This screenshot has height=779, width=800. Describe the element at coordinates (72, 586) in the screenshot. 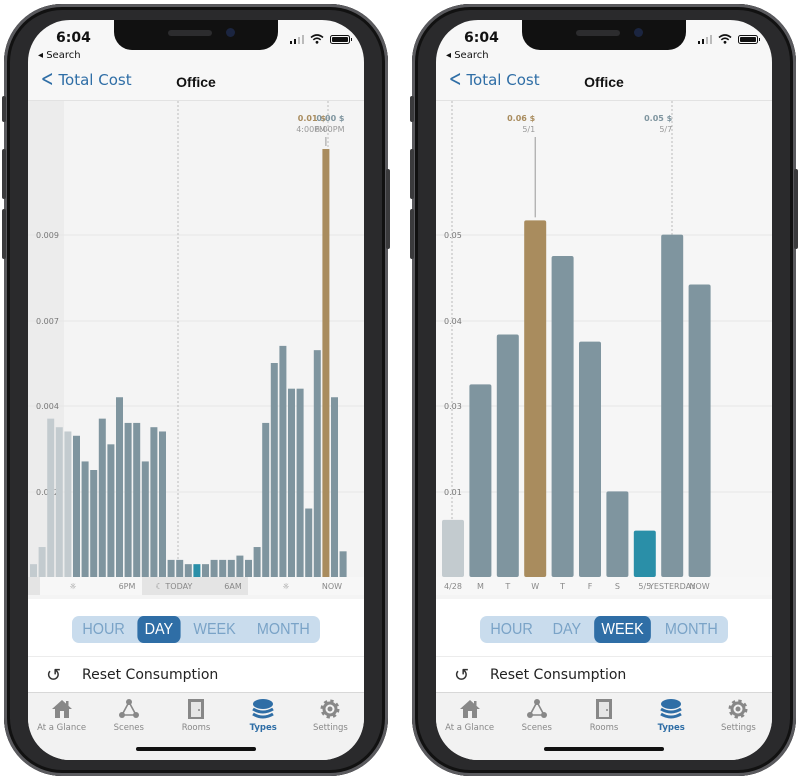

I see `x-tick-label: ☼` at that location.